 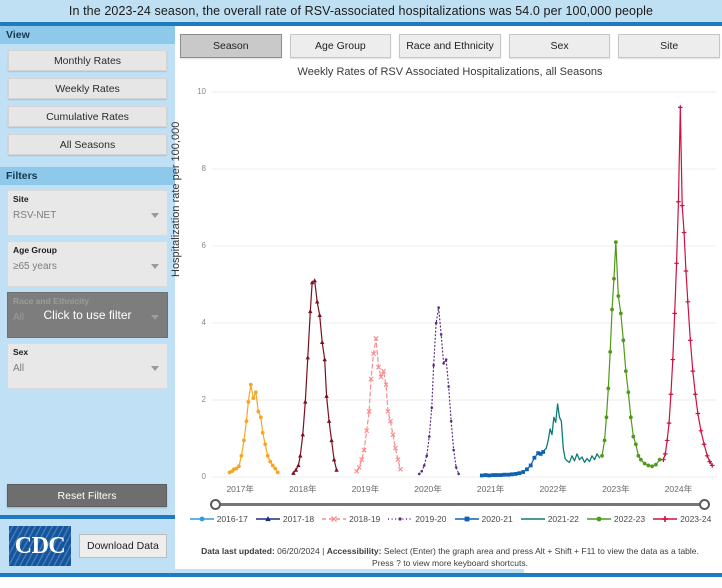 What do you see at coordinates (238, 551) in the screenshot?
I see `footer-updated-label: Data last updated:` at bounding box center [238, 551].